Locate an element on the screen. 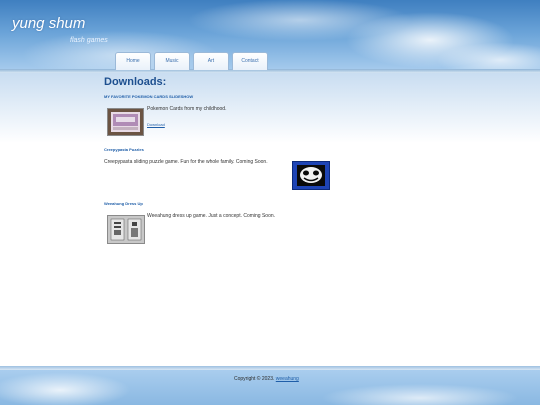 This screenshot has height=405, width=540. pokemon-card-image is located at coordinates (125, 122).